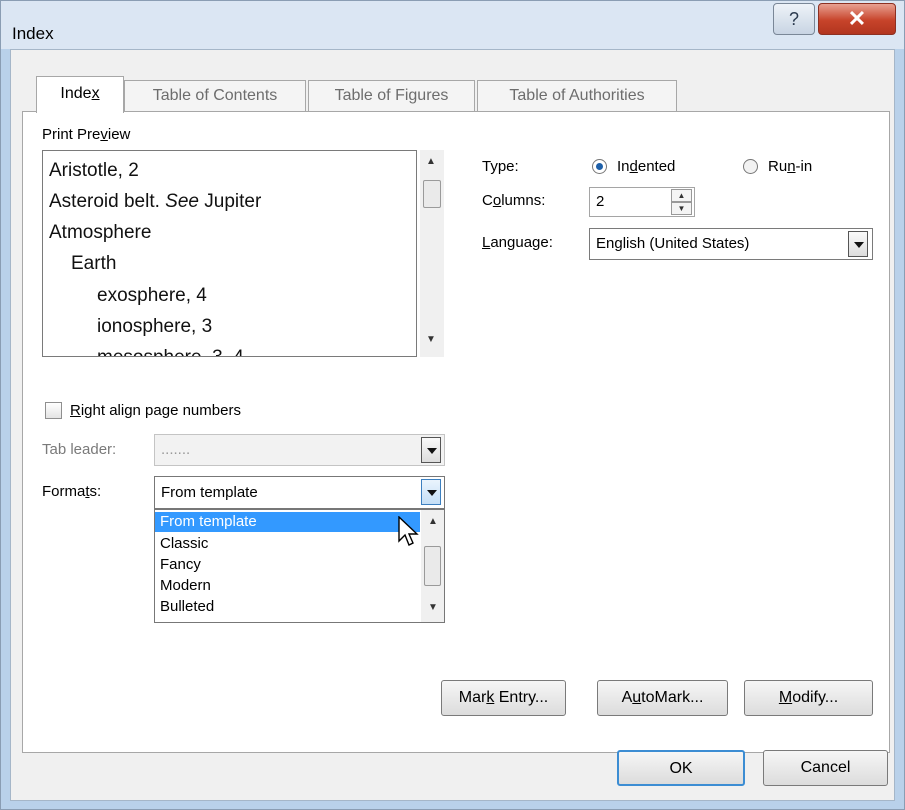 The image size is (905, 810). I want to click on preview-line: mesosphere, 3–4, so click(170, 351).